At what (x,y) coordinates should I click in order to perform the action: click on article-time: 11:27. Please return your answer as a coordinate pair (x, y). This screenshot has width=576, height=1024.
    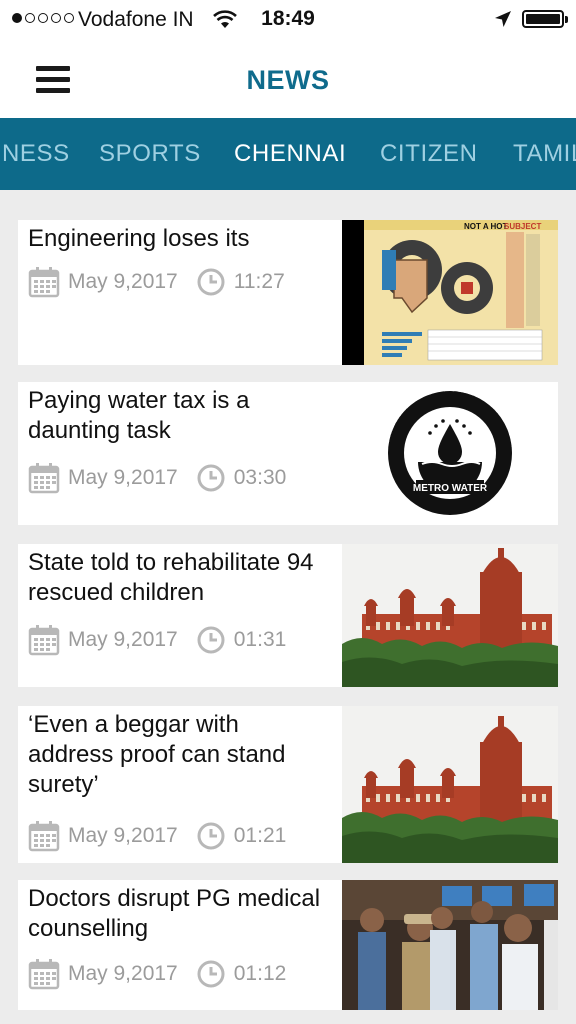
    Looking at the image, I should click on (259, 281).